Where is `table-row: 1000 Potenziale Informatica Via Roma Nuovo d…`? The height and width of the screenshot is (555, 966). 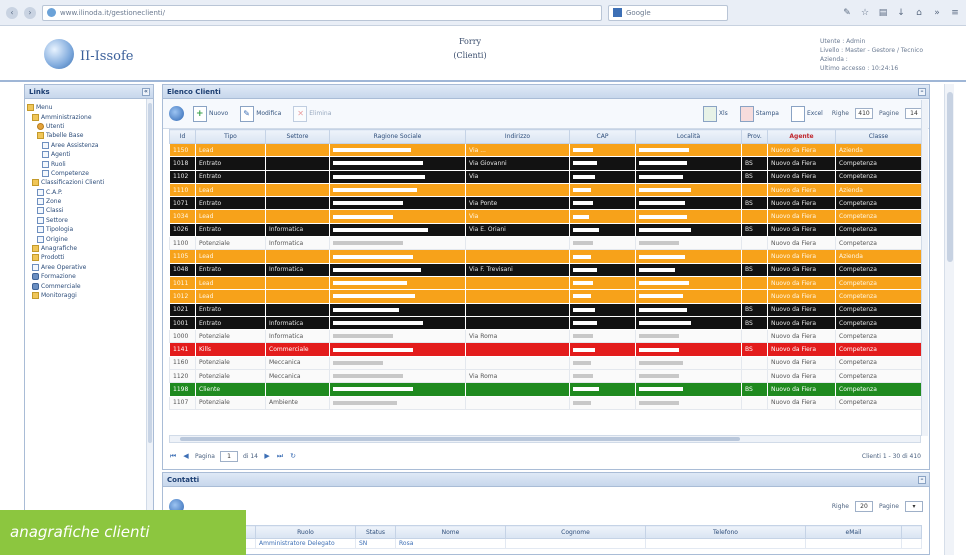 table-row: 1000 Potenziale Informatica Via Roma Nuovo d… is located at coordinates (545, 336).